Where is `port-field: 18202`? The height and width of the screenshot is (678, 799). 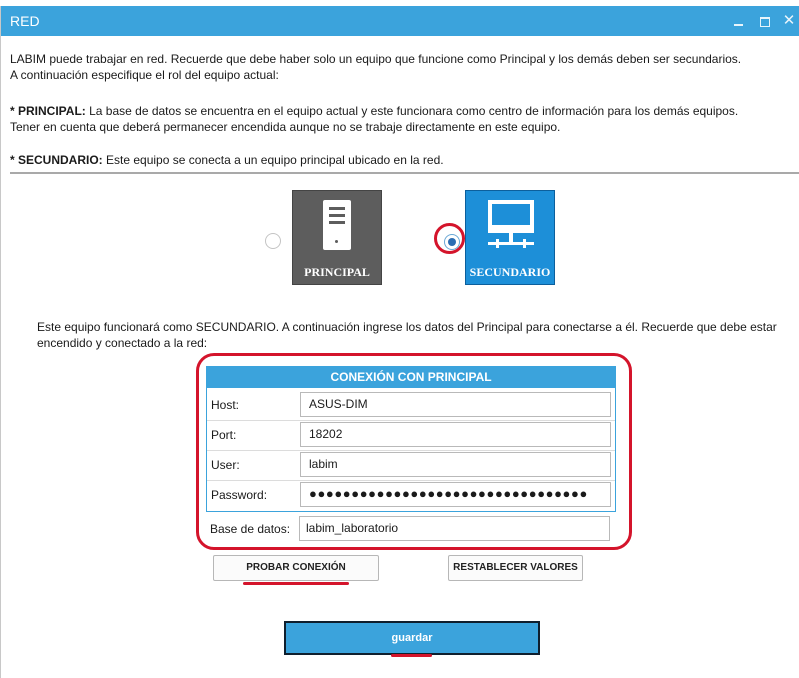
port-field: 18202 is located at coordinates (455, 434).